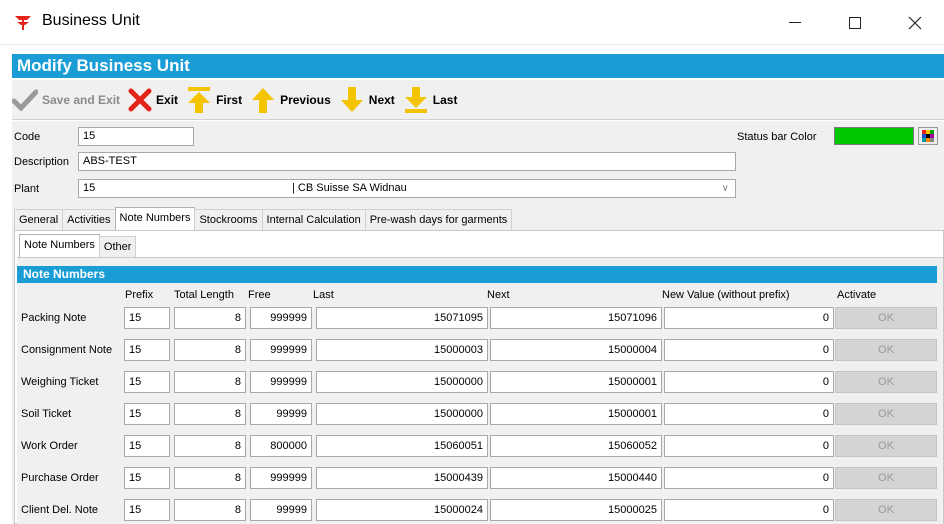 The width and height of the screenshot is (944, 524). What do you see at coordinates (81, 99) in the screenshot?
I see `save-and-exit-label: Save and Exit` at bounding box center [81, 99].